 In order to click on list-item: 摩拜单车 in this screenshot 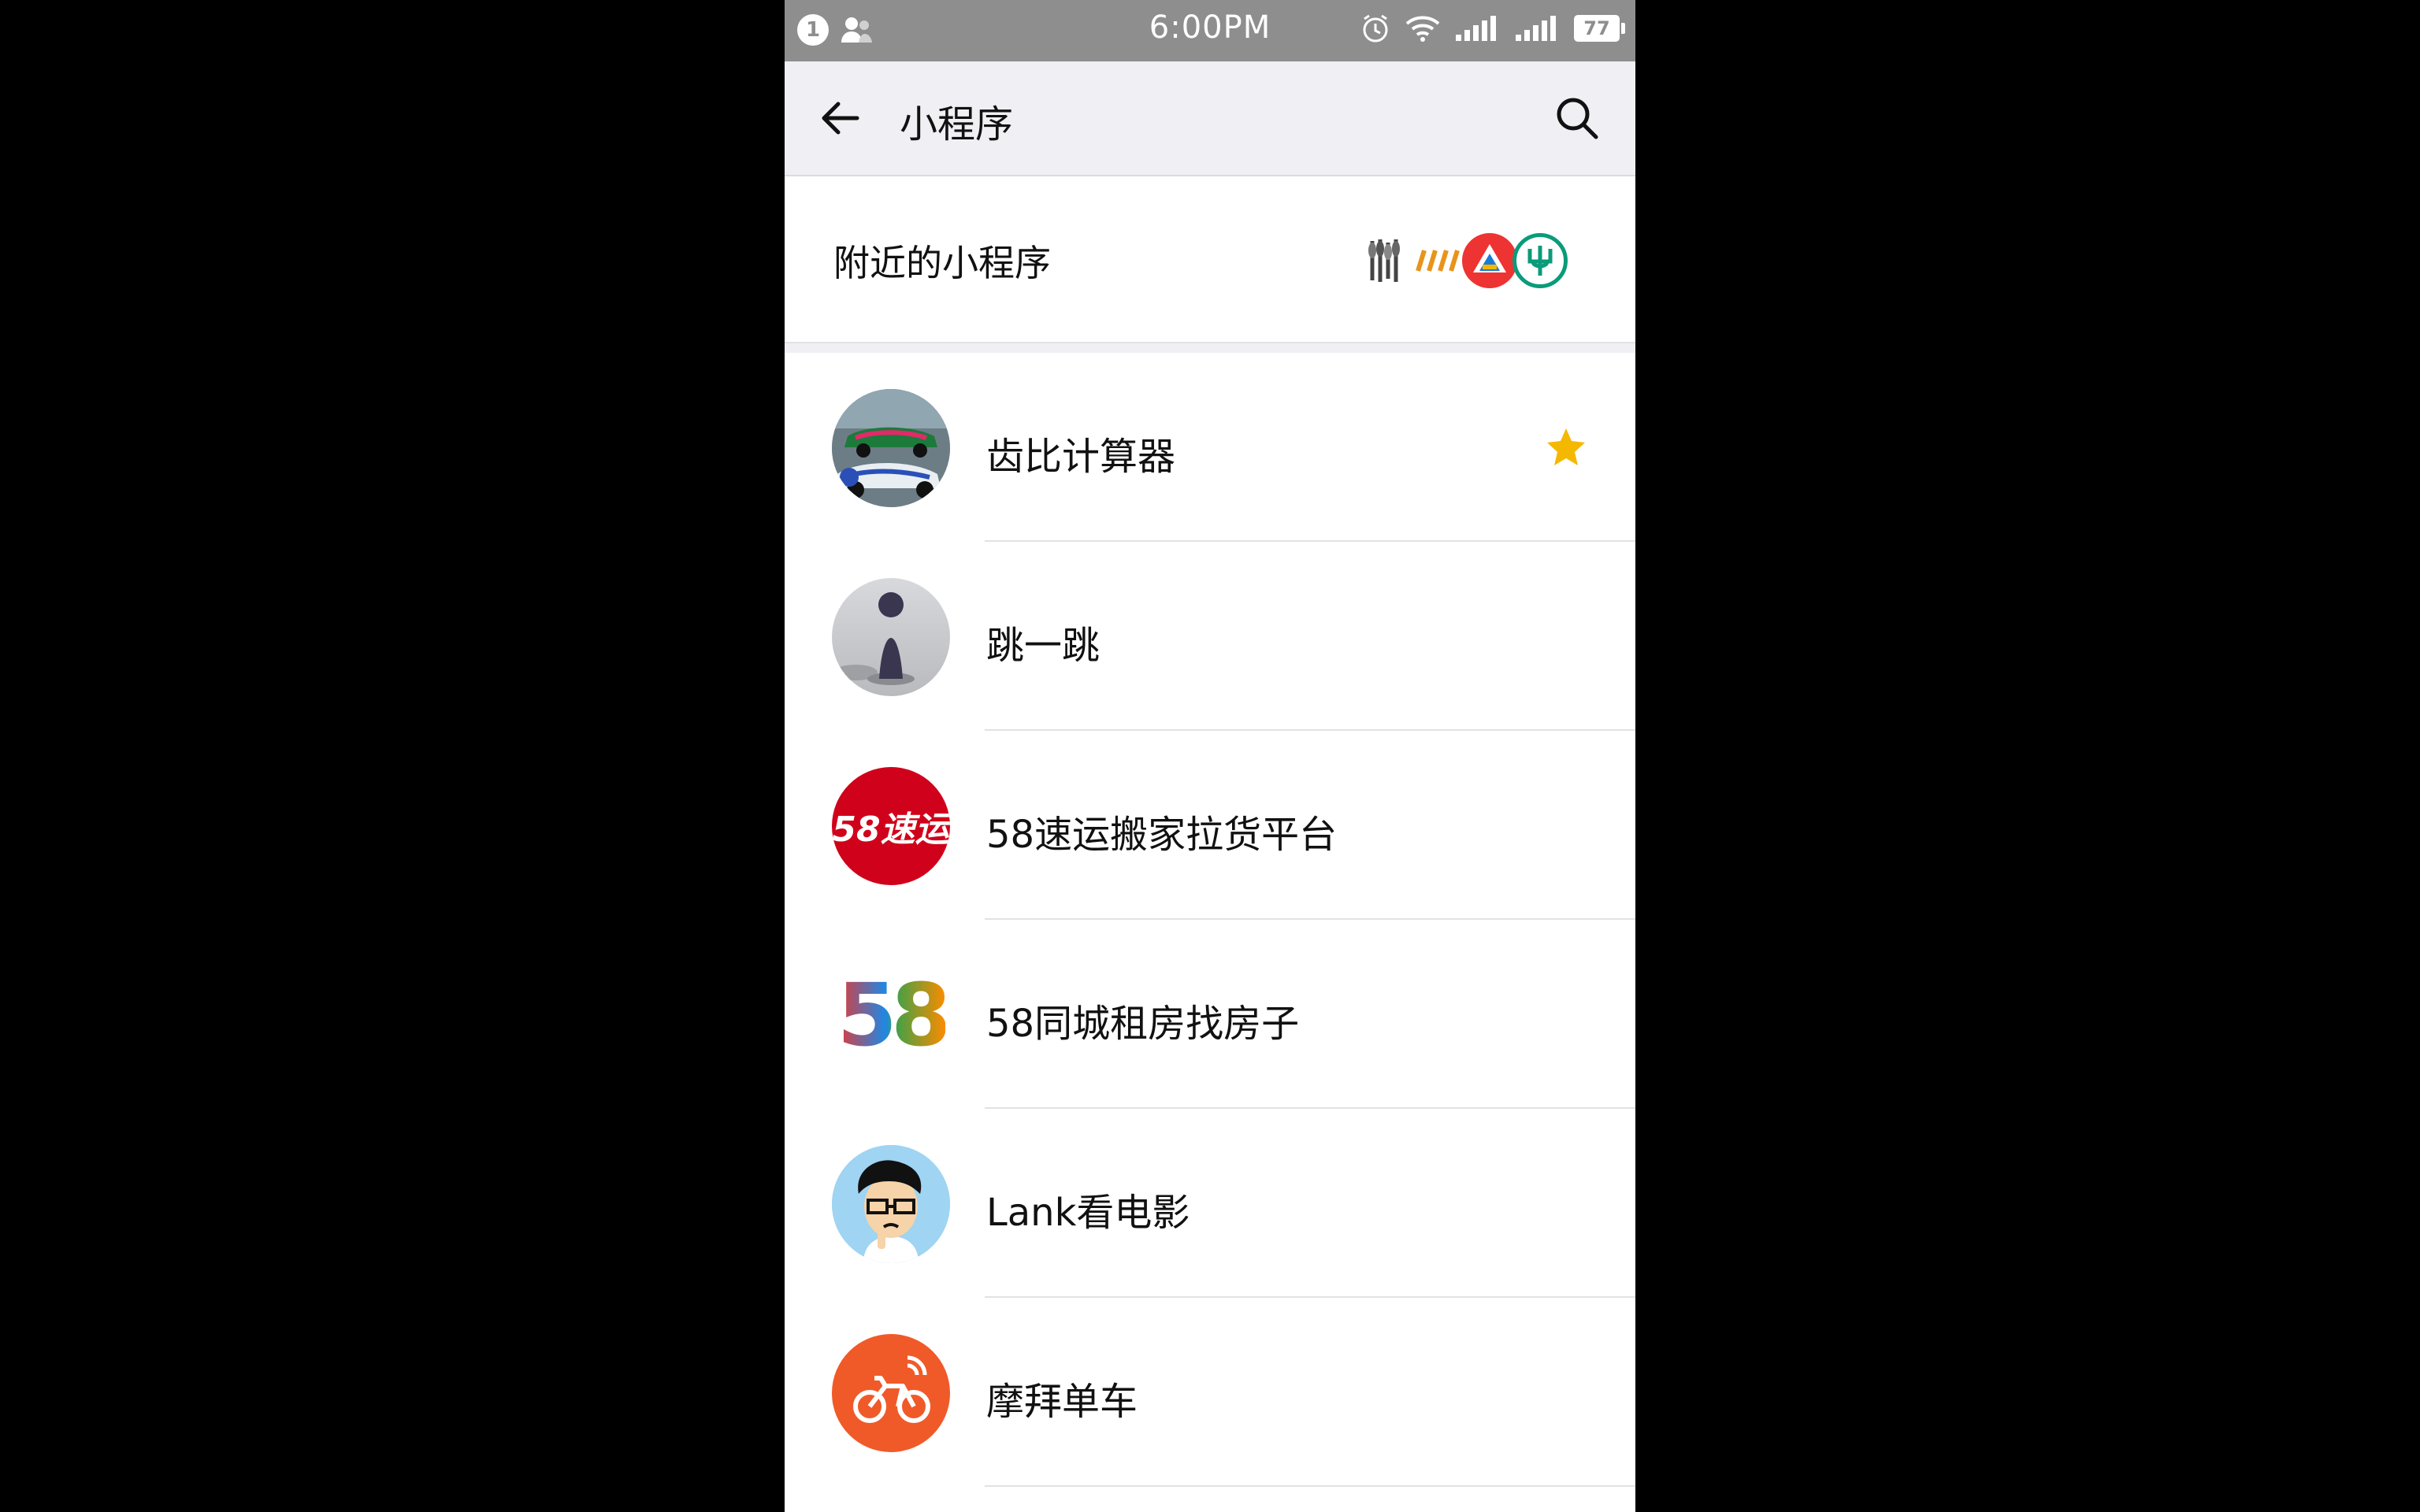, I will do `click(1210, 1392)`.